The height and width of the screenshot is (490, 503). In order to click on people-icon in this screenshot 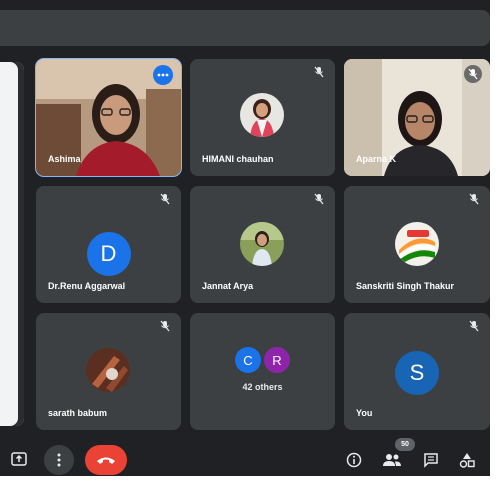, I will do `click(392, 460)`.